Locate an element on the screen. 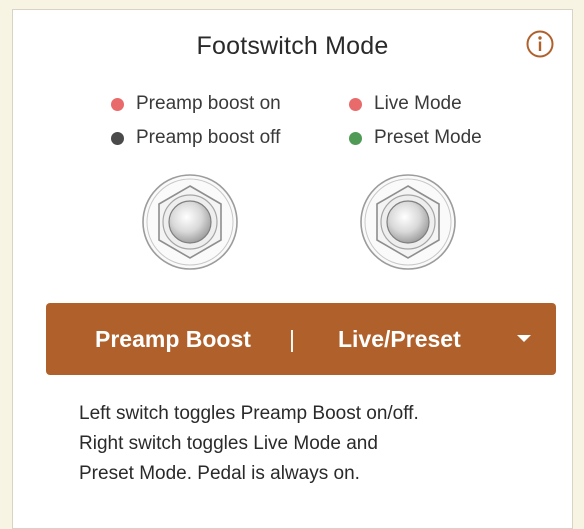 The image size is (584, 529). legend-label: Preset Mode is located at coordinates (428, 137).